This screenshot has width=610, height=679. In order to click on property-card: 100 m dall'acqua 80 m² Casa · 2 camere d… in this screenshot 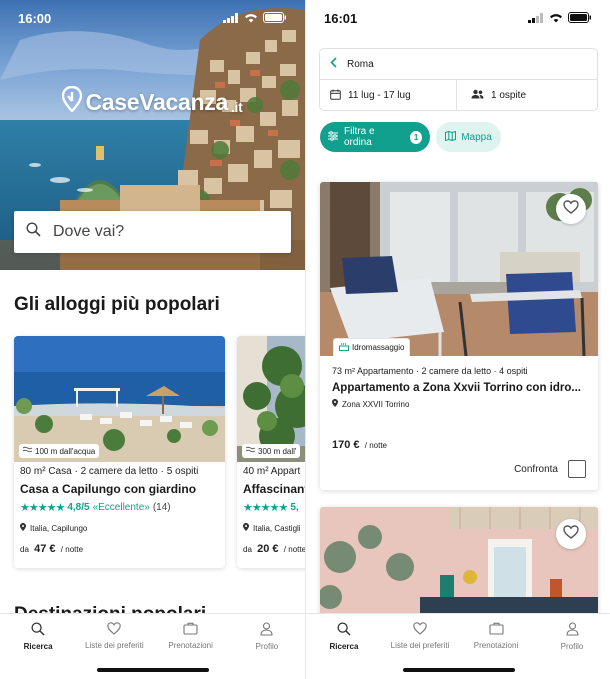, I will do `click(119, 452)`.